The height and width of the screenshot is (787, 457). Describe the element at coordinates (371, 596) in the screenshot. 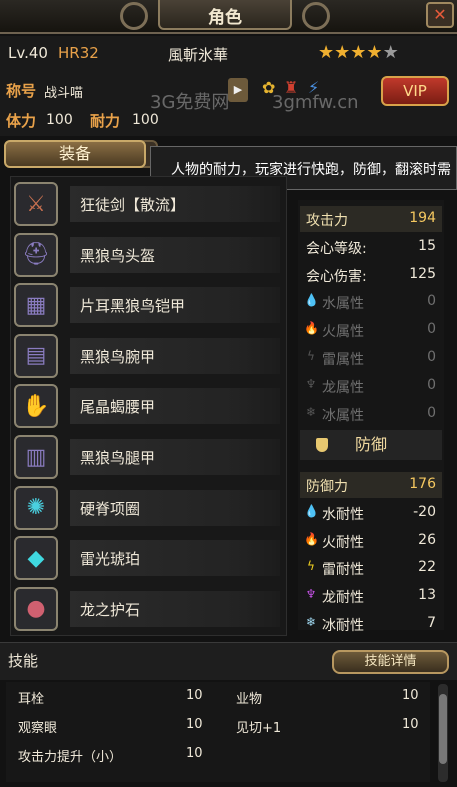

I see `stat-row: ♆ 龙耐性 13` at that location.